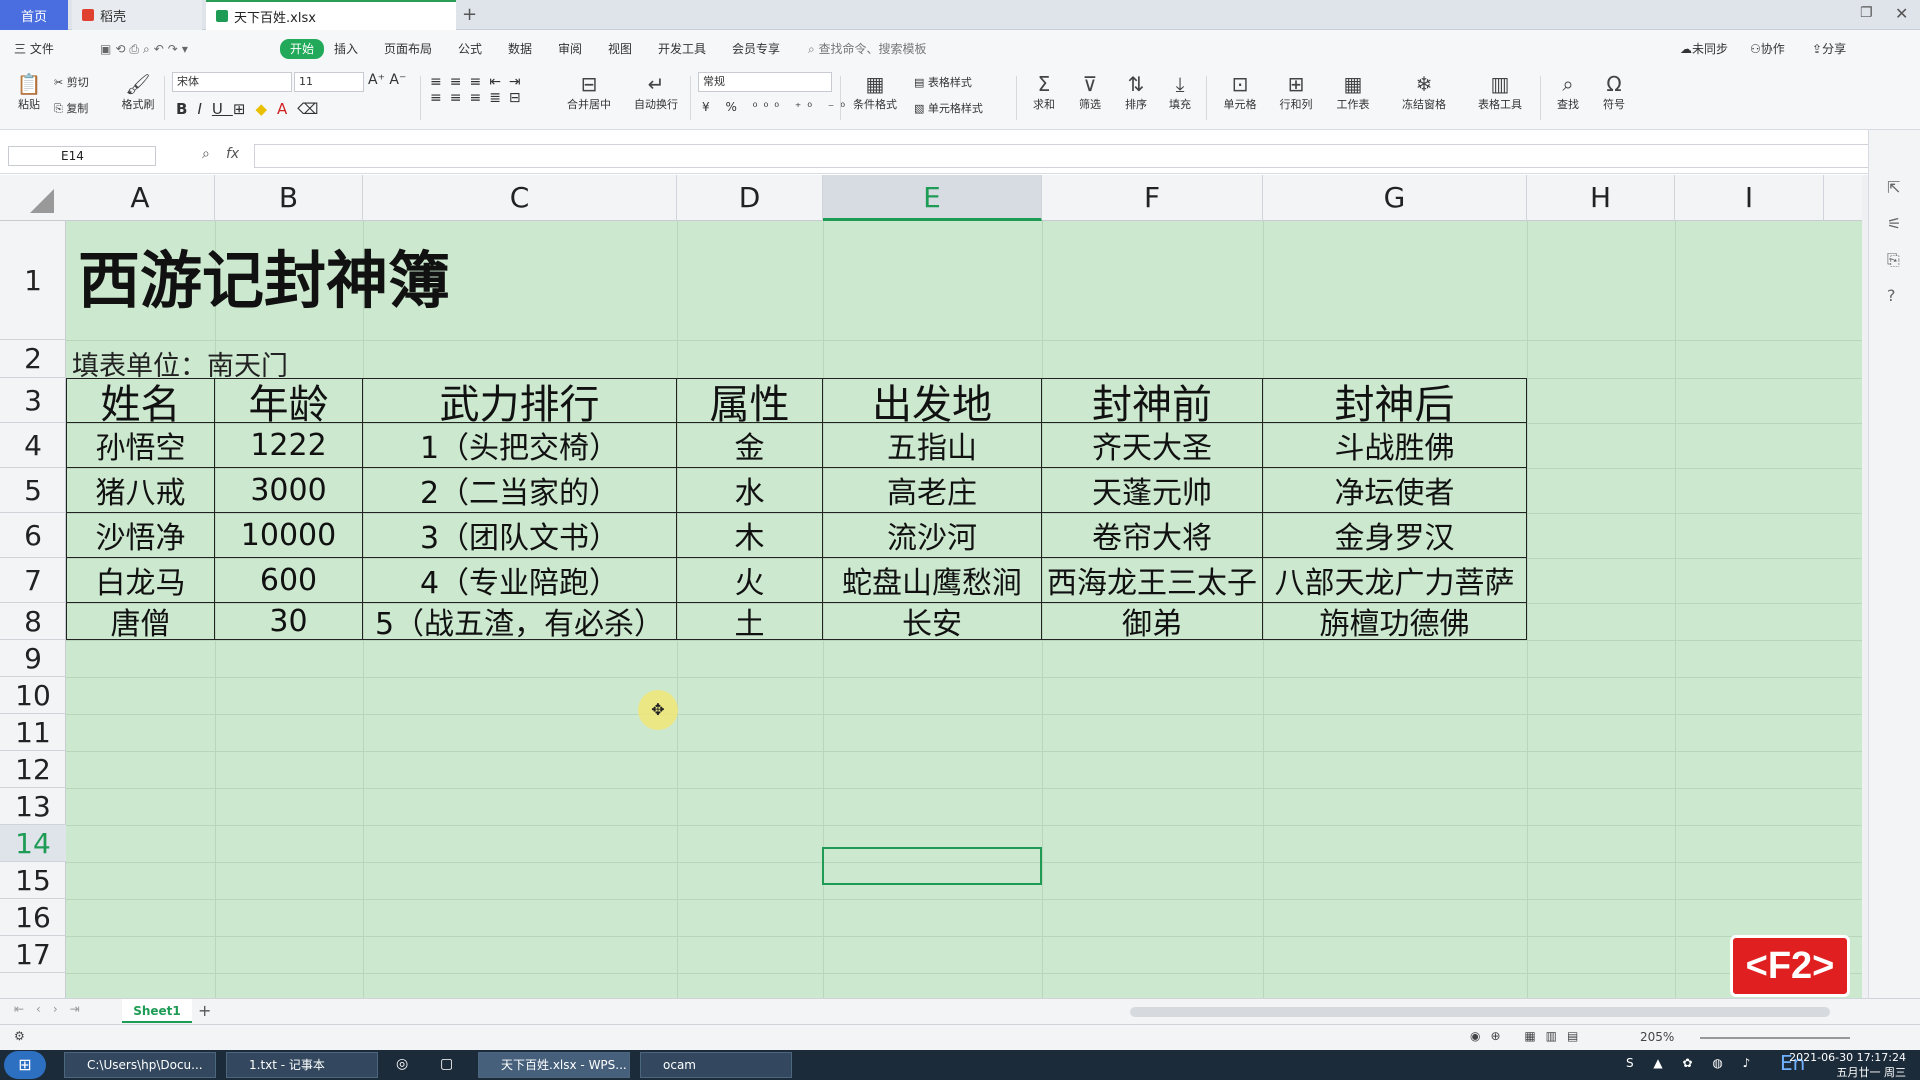  What do you see at coordinates (589, 92) in the screenshot?
I see `merge-center-button: ⊟ 合并居中` at bounding box center [589, 92].